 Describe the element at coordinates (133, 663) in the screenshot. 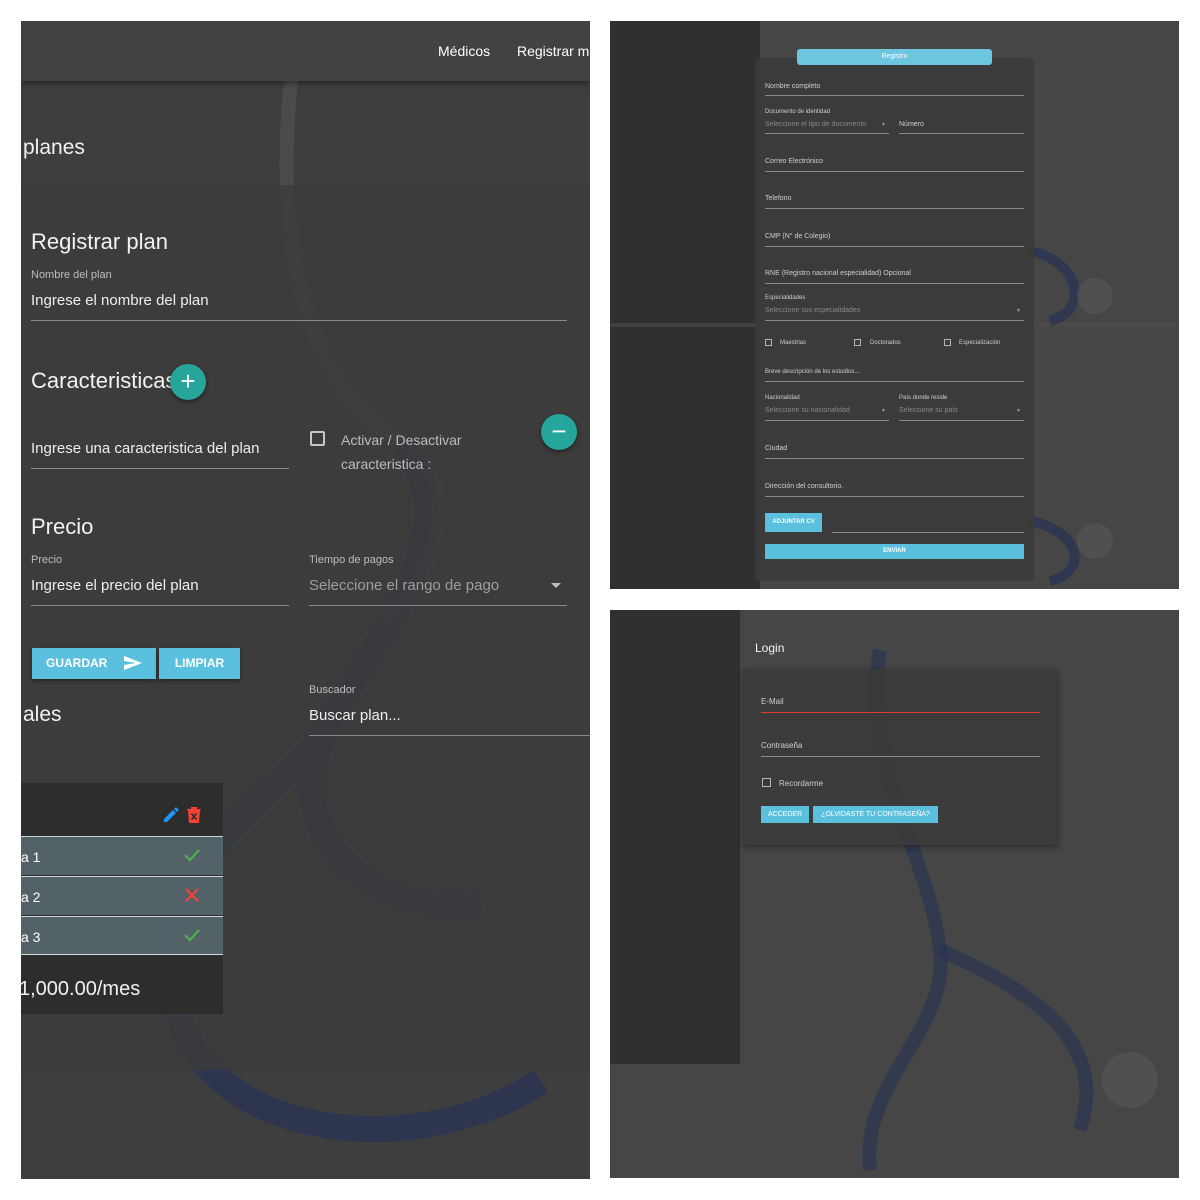

I see `send-icon` at that location.